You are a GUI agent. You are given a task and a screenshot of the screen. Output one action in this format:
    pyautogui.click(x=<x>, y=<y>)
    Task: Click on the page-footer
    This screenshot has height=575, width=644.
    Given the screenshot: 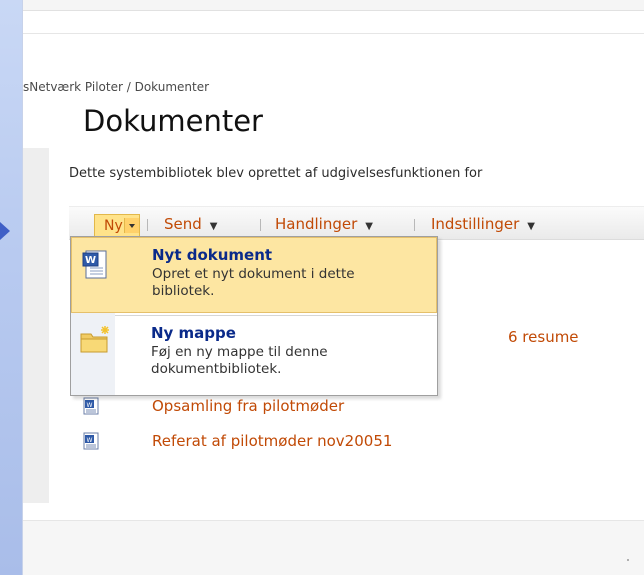 What is the action you would take?
    pyautogui.click(x=333, y=547)
    